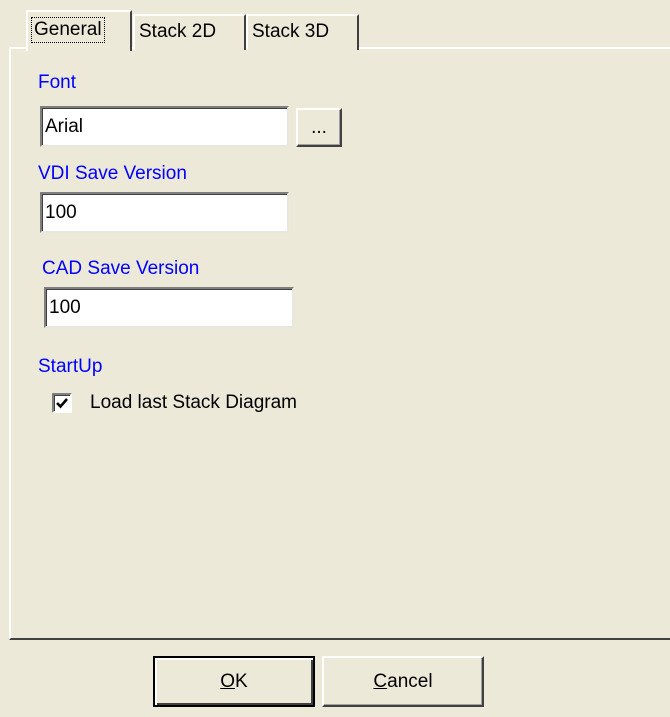  What do you see at coordinates (410, 681) in the screenshot?
I see `cancel-rest: ancel` at bounding box center [410, 681].